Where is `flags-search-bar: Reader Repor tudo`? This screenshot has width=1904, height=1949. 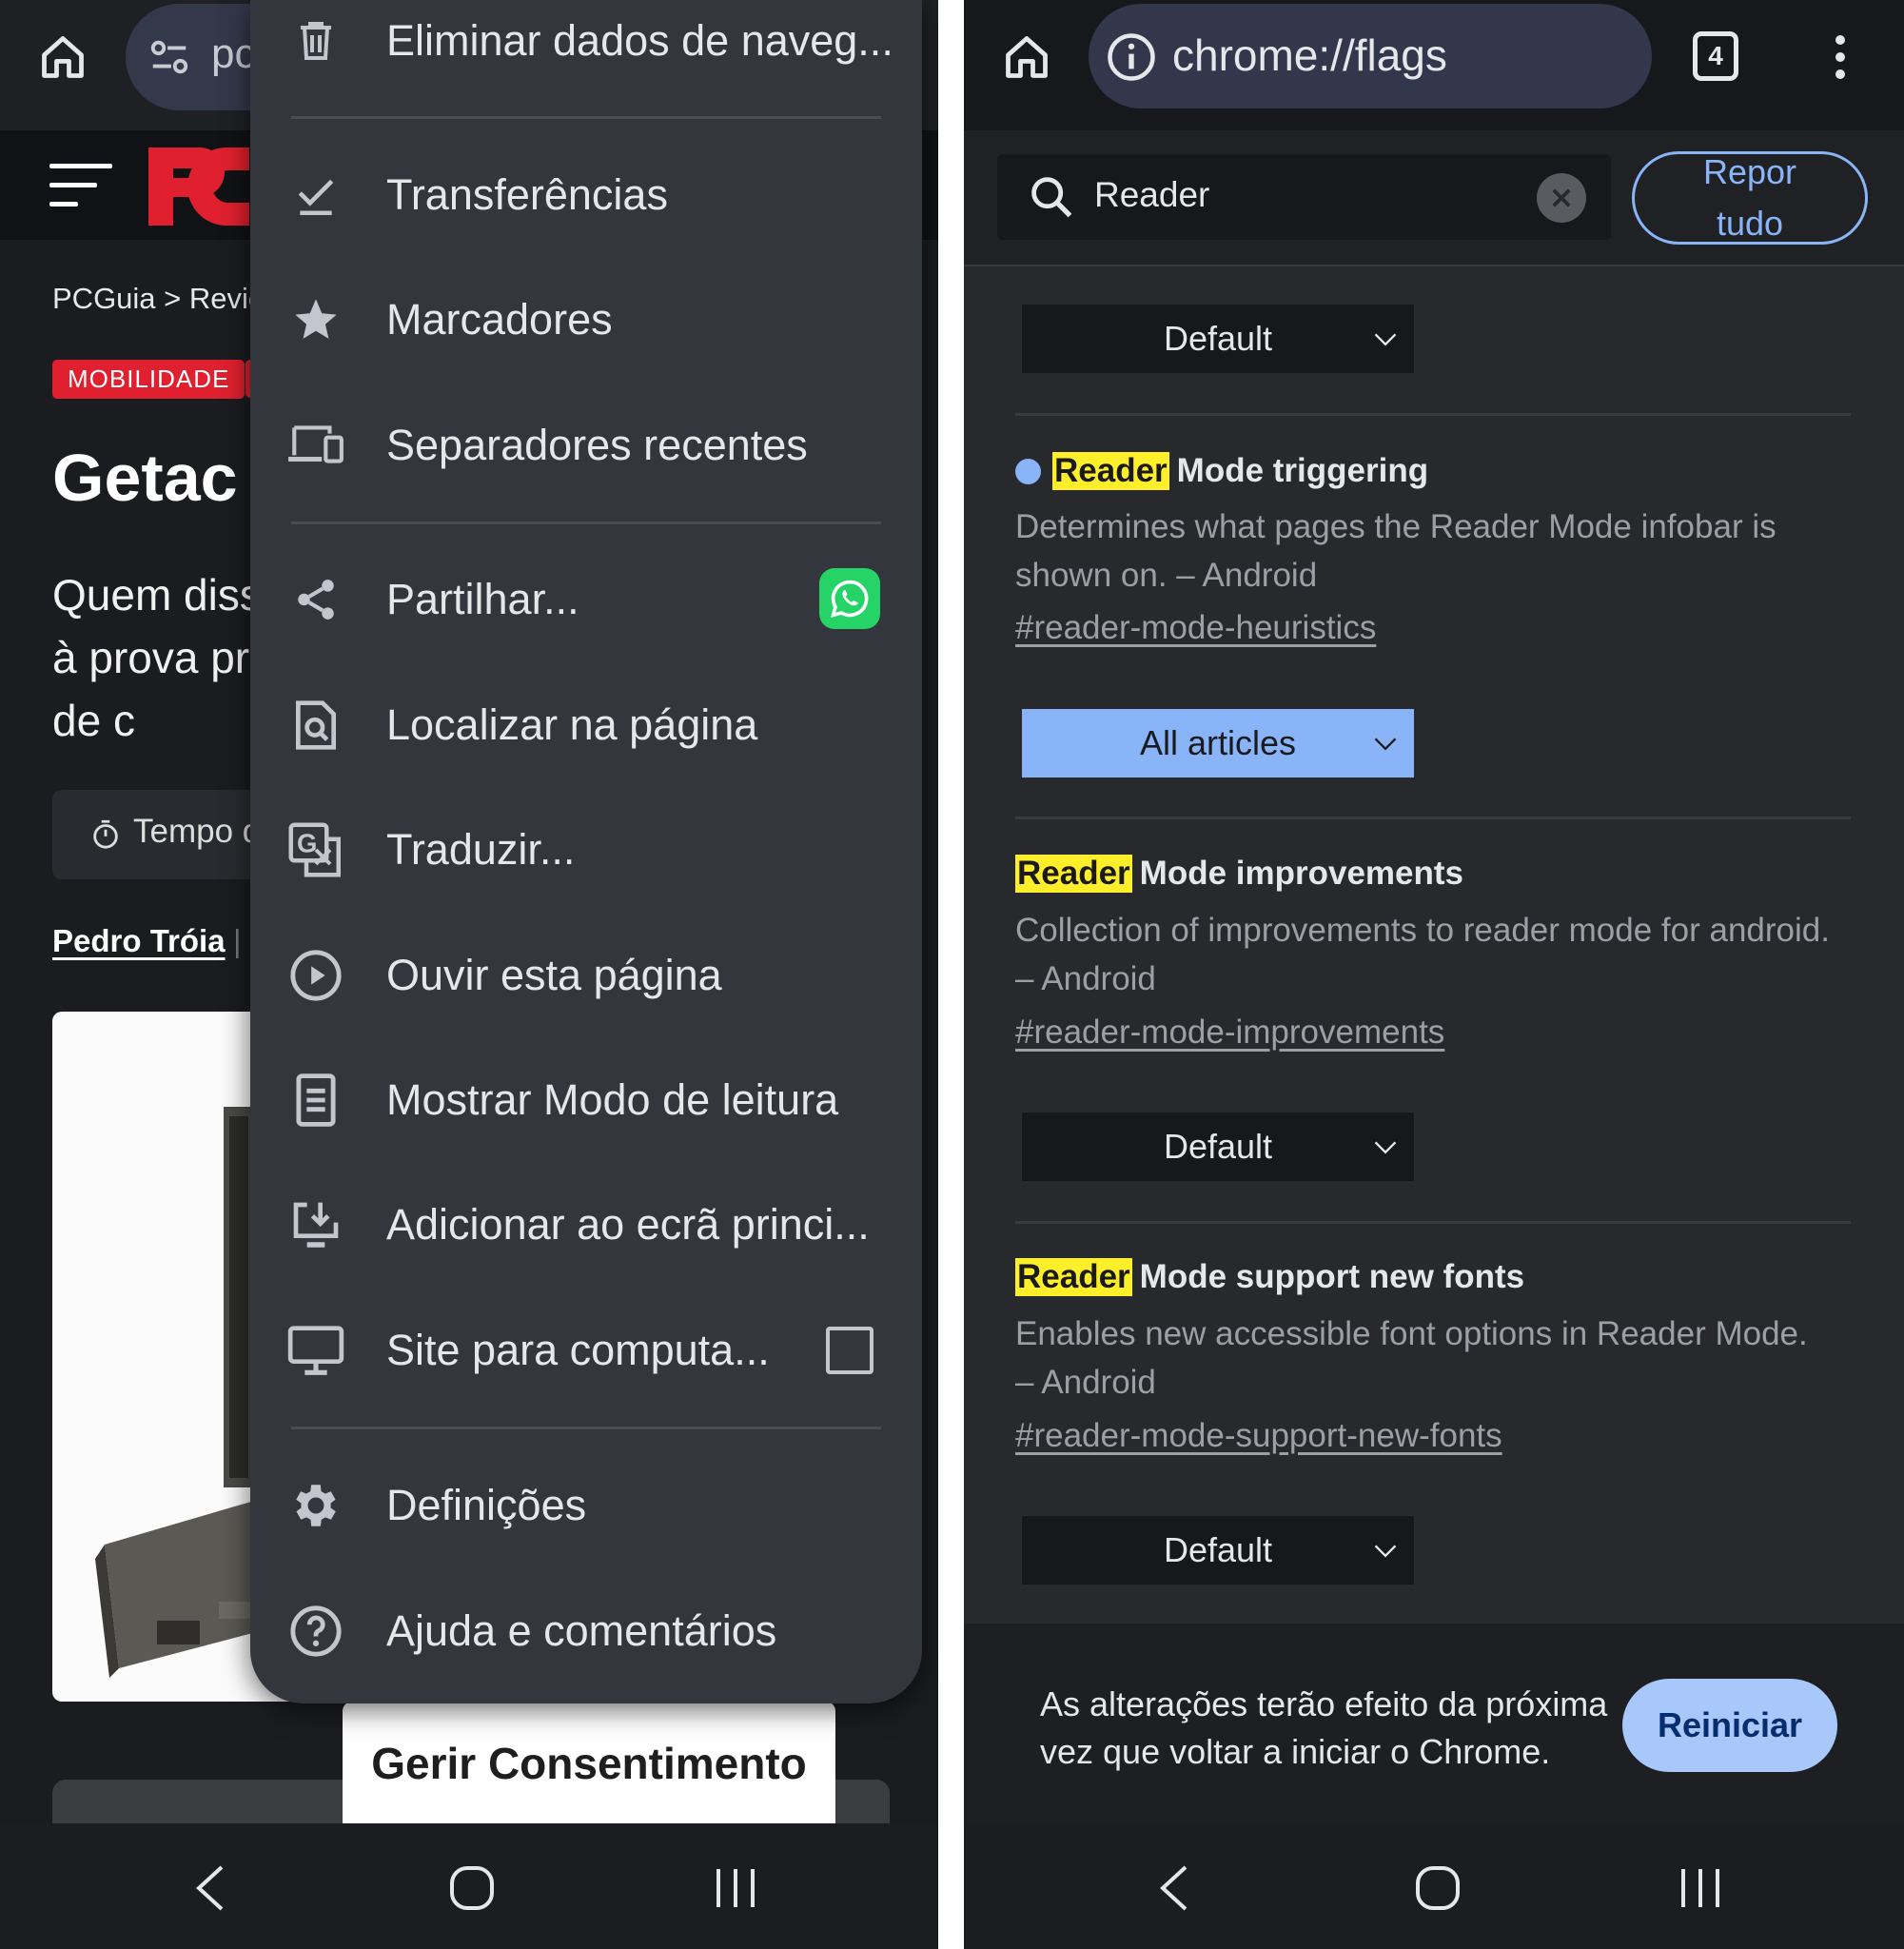 flags-search-bar: Reader Repor tudo is located at coordinates (1434, 198).